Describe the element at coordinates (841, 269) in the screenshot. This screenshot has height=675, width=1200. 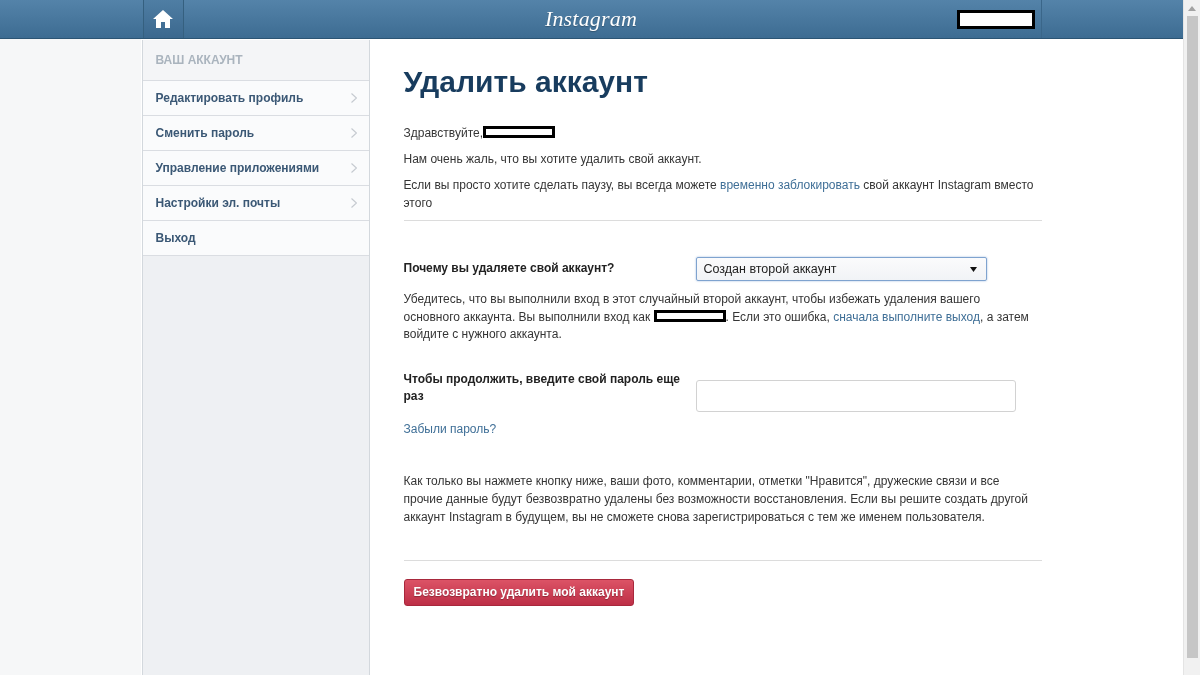
I see `reason-dropdown: Создан второй аккаунт` at that location.